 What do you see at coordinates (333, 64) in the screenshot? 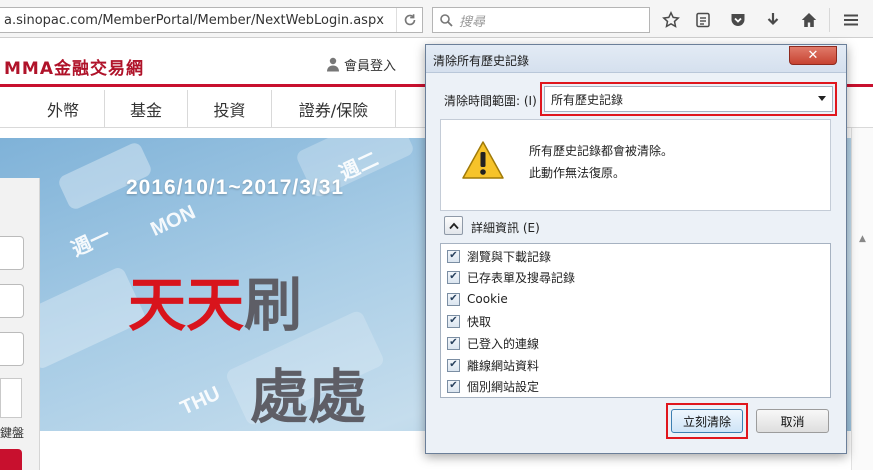
I see `user-icon` at bounding box center [333, 64].